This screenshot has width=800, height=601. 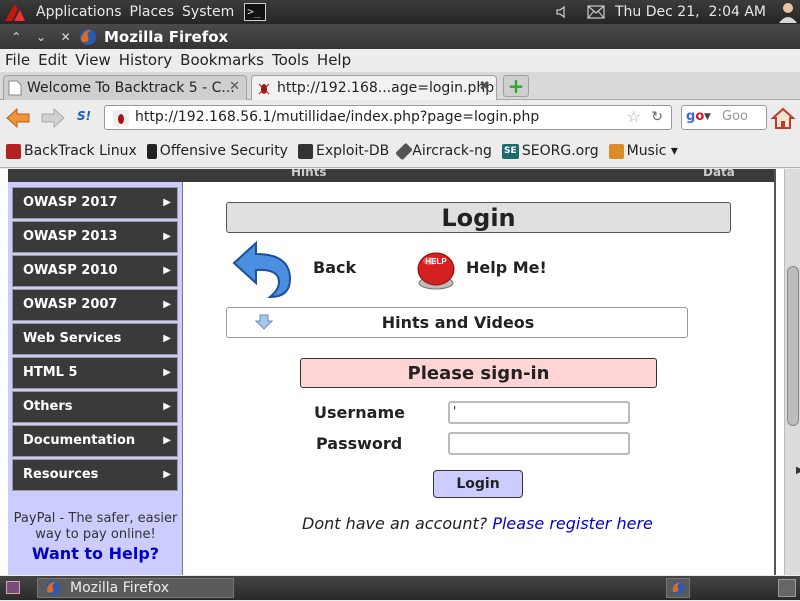 I want to click on bookmark-aircrack: Aircrack-ng, so click(x=443, y=151).